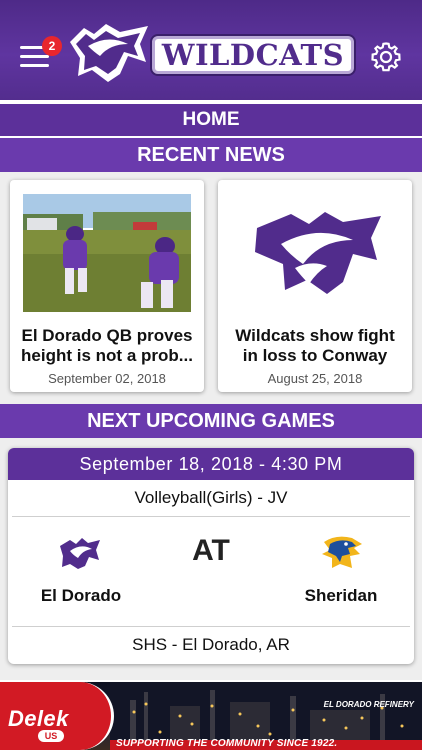  What do you see at coordinates (368, 704) in the screenshot?
I see `ad-caption: EL DORADO REFINERY` at bounding box center [368, 704].